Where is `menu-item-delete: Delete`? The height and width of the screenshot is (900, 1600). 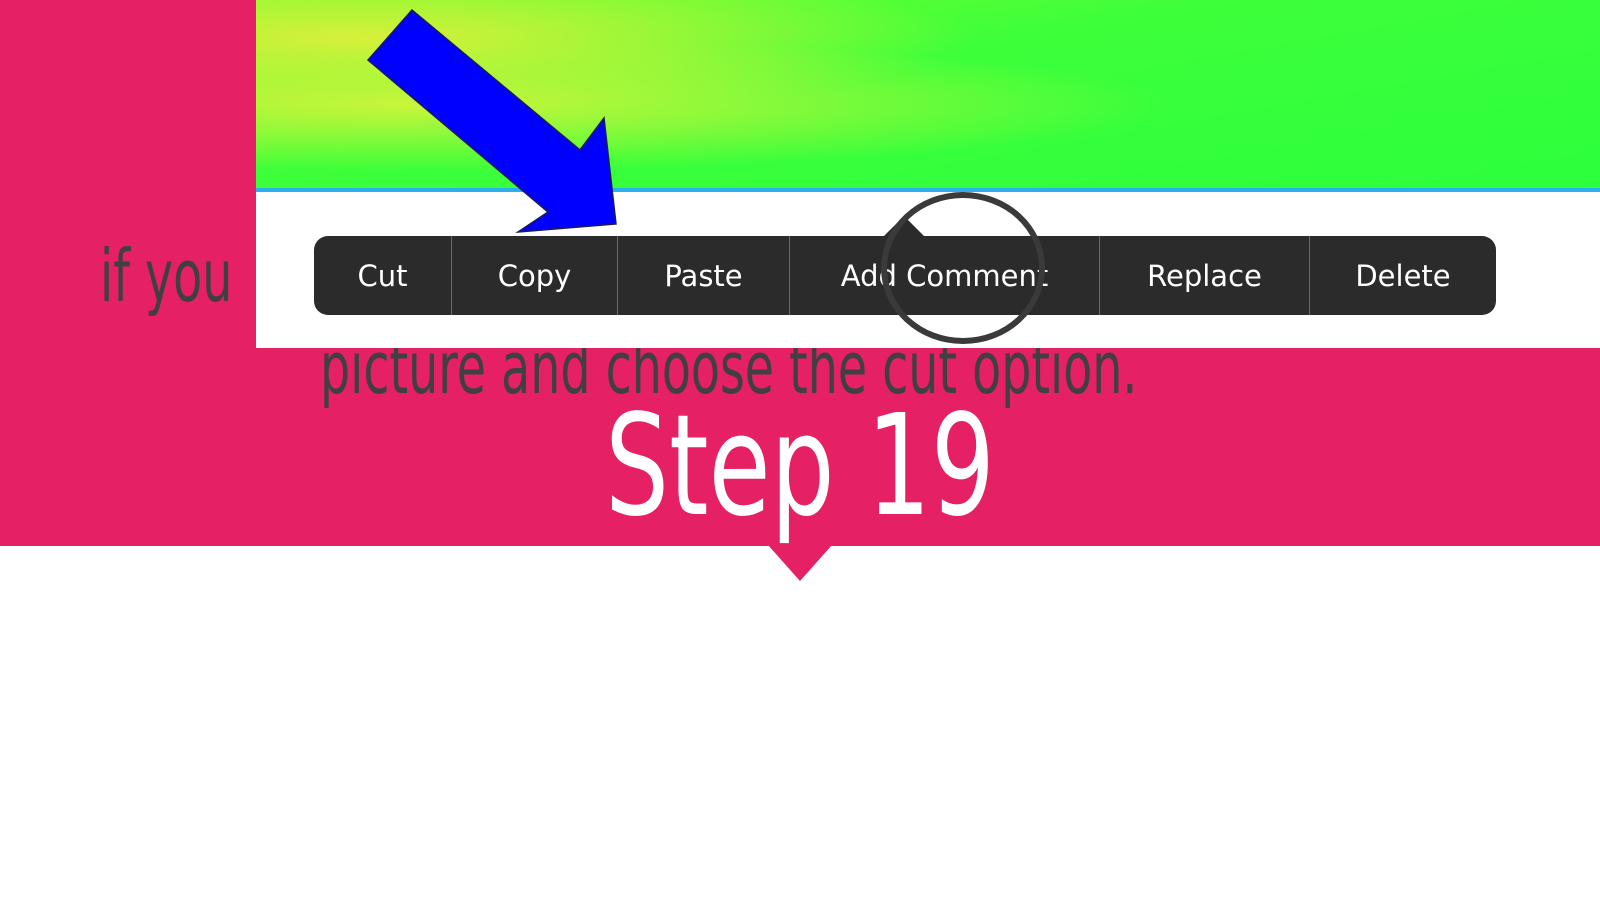 menu-item-delete: Delete is located at coordinates (1403, 275).